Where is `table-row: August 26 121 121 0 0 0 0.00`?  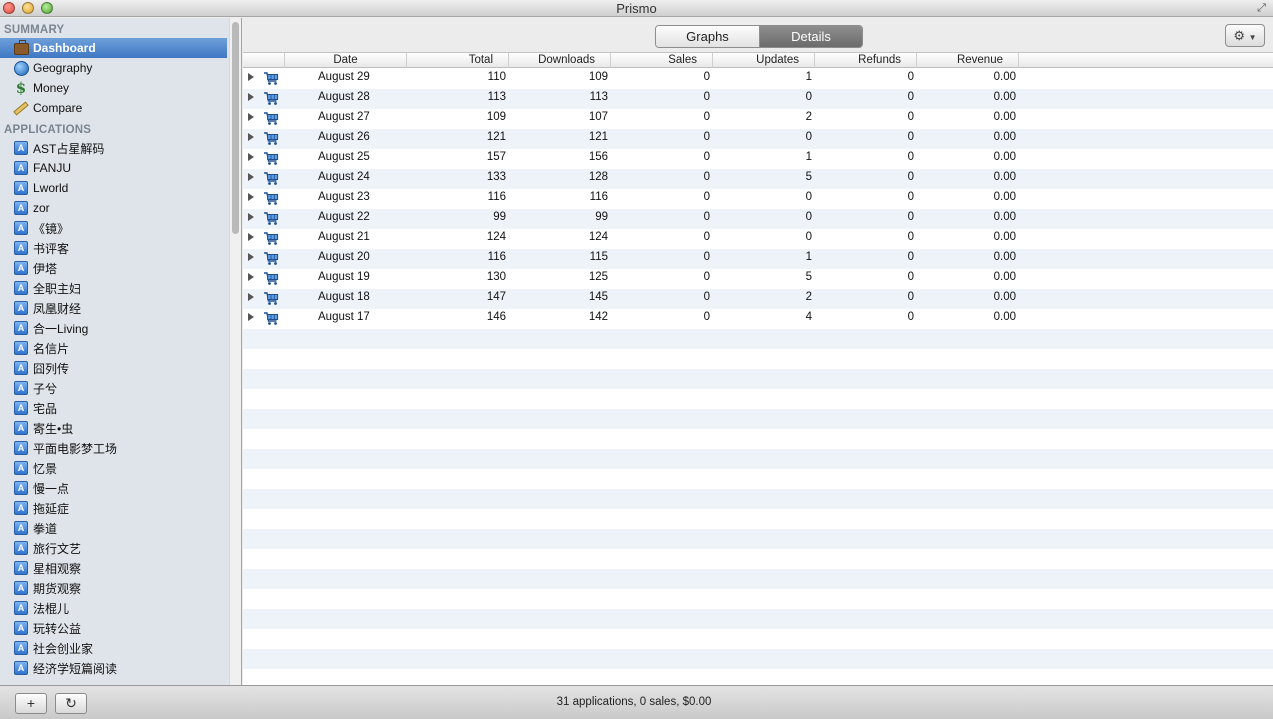 table-row: August 26 121 121 0 0 0 0.00 is located at coordinates (758, 139).